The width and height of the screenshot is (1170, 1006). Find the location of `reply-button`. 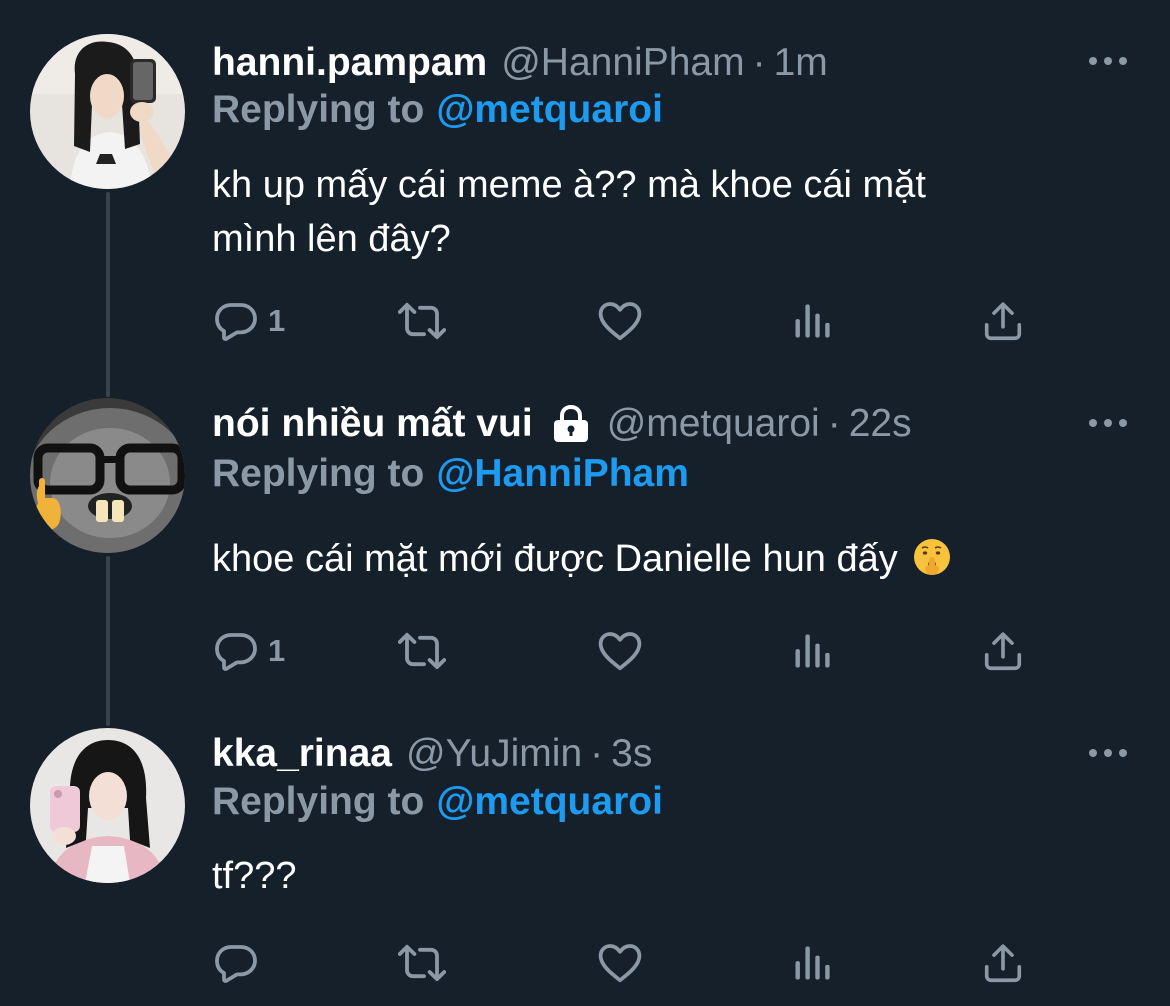

reply-button is located at coordinates (240, 963).